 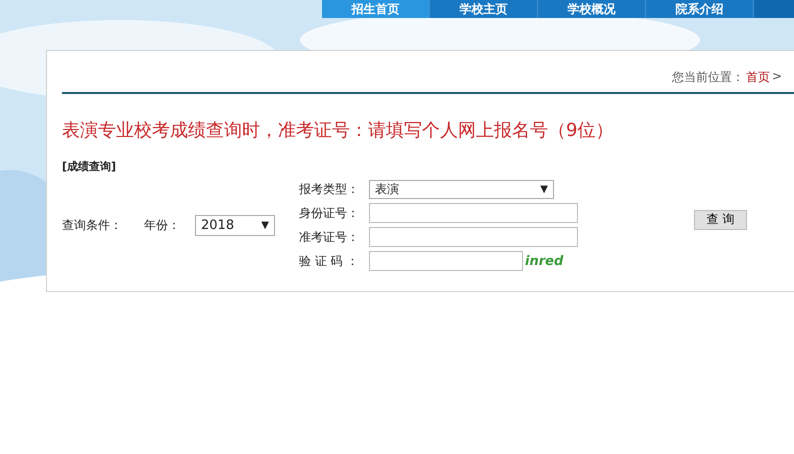 What do you see at coordinates (700, 9) in the screenshot?
I see `nav-tab: 院系介绍` at bounding box center [700, 9].